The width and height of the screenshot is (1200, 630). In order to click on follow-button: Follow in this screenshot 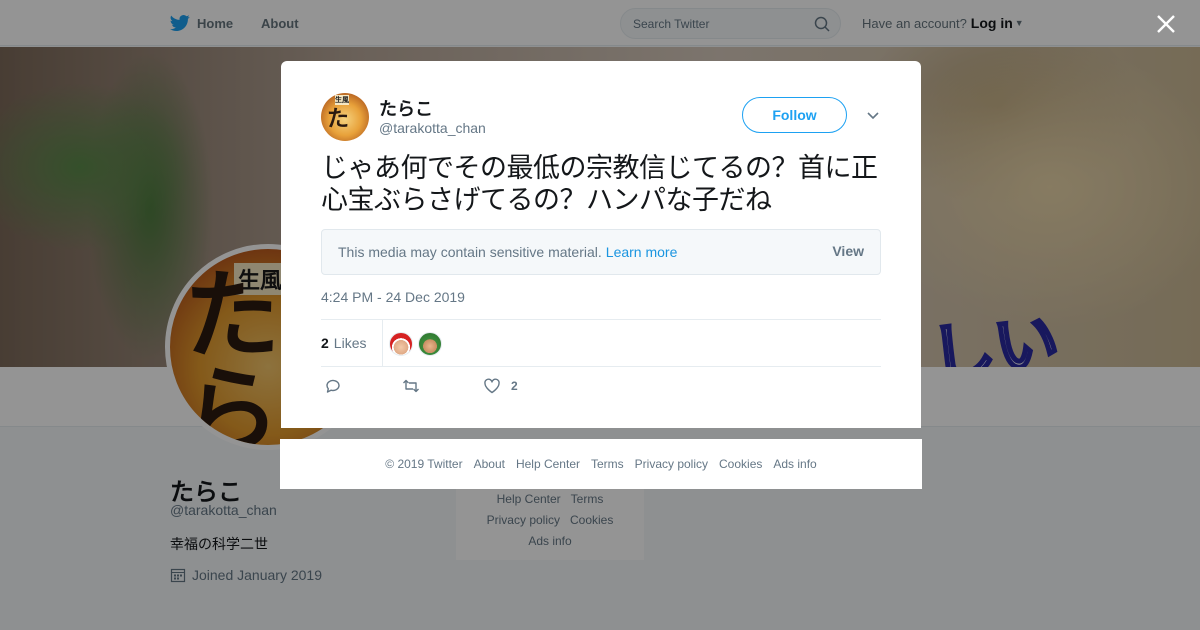, I will do `click(794, 115)`.